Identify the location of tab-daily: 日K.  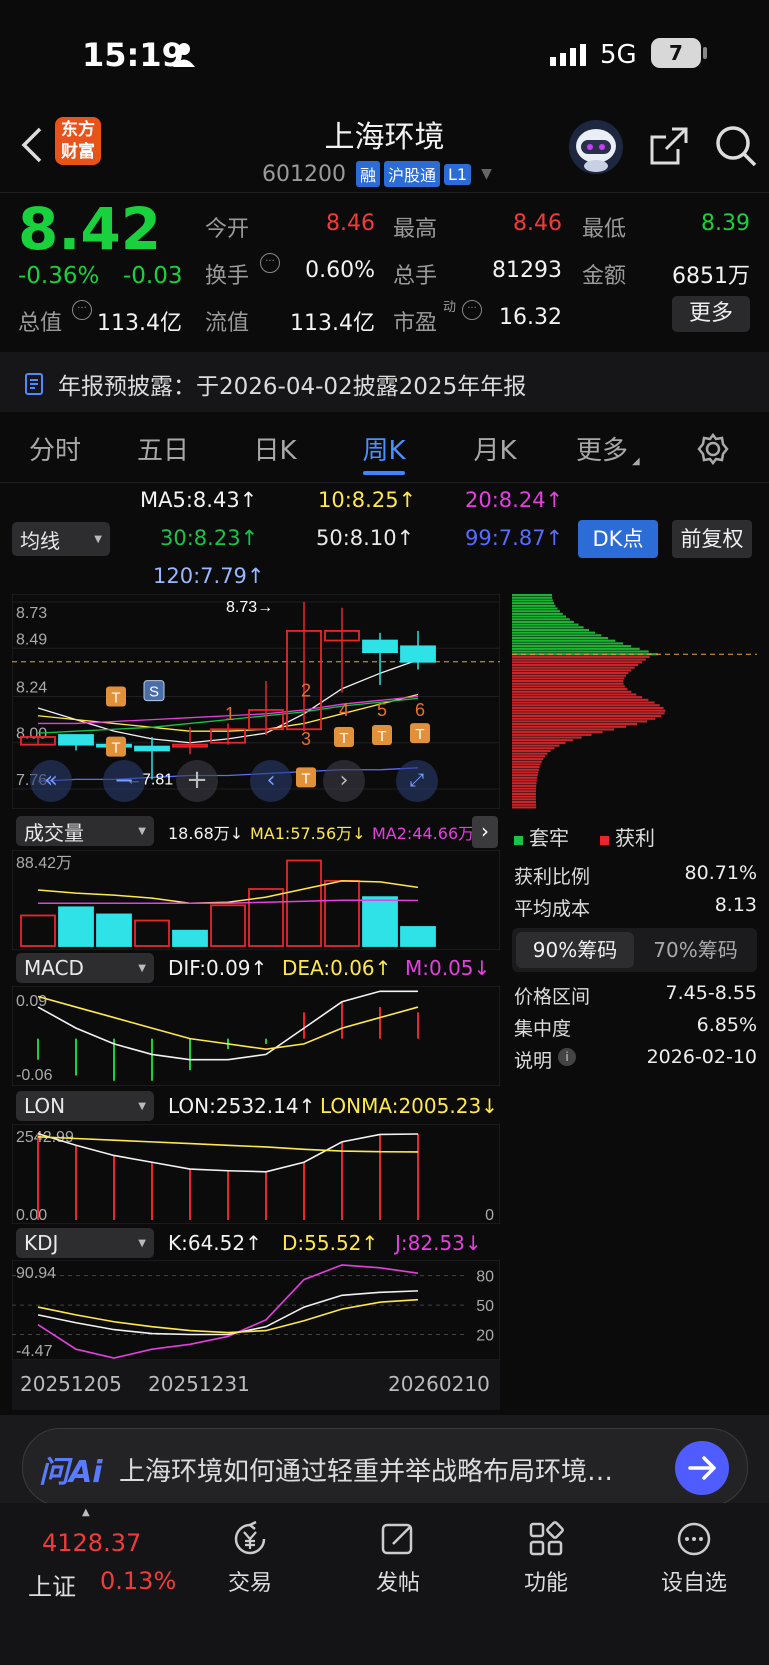
(275, 448).